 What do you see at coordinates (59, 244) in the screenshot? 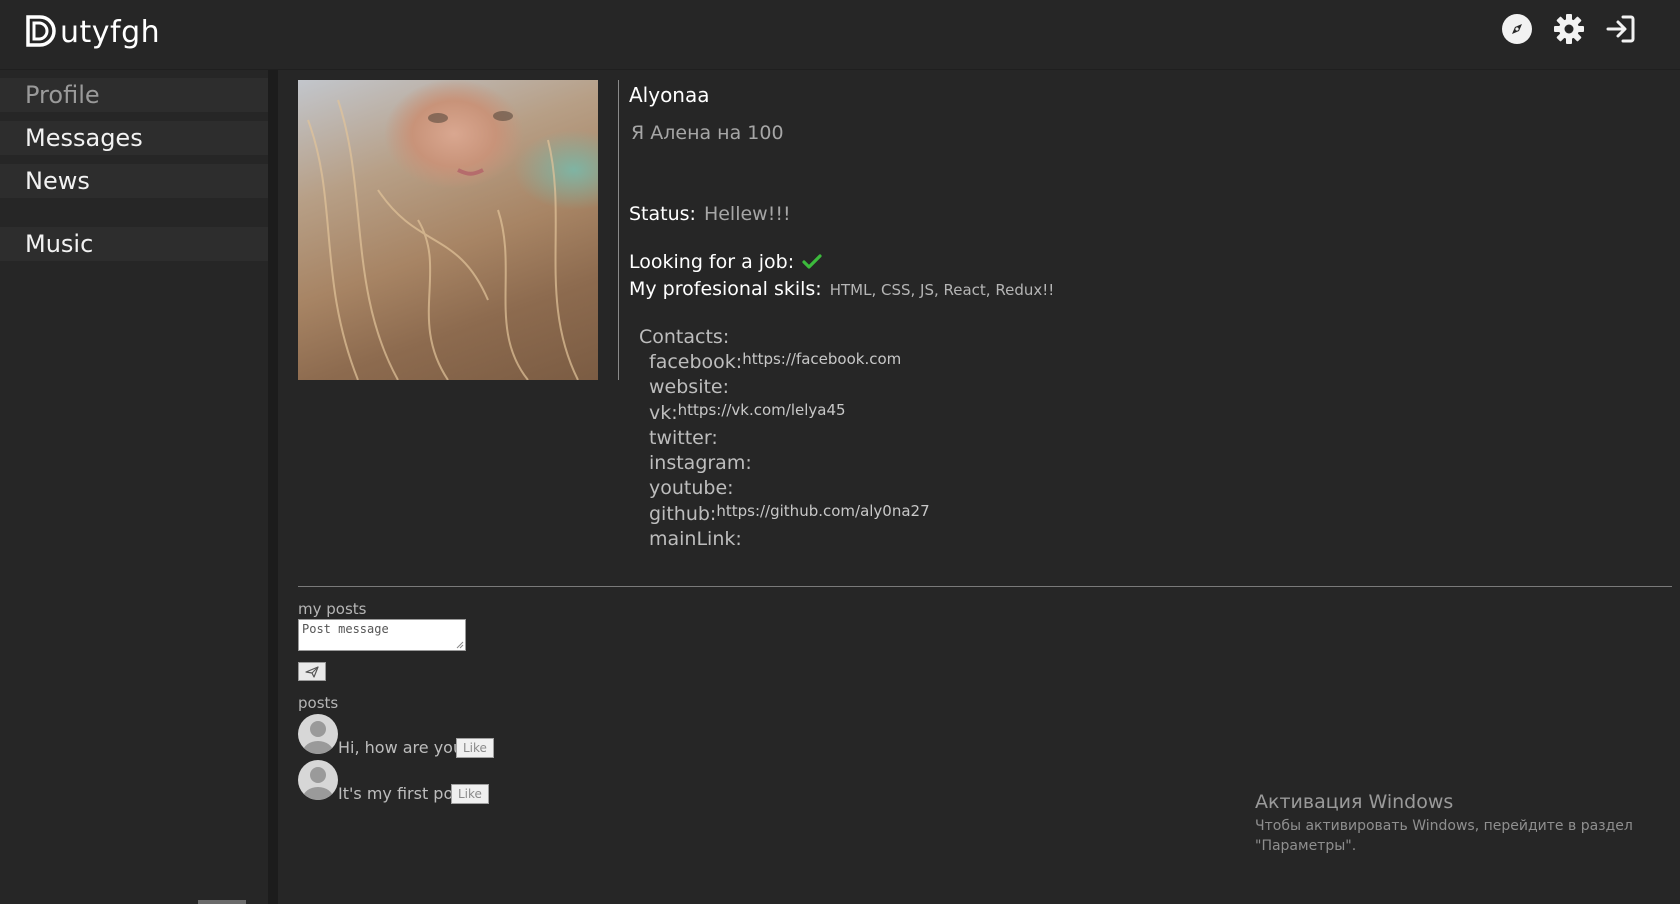
I see `sidebar-item-label: Music` at bounding box center [59, 244].